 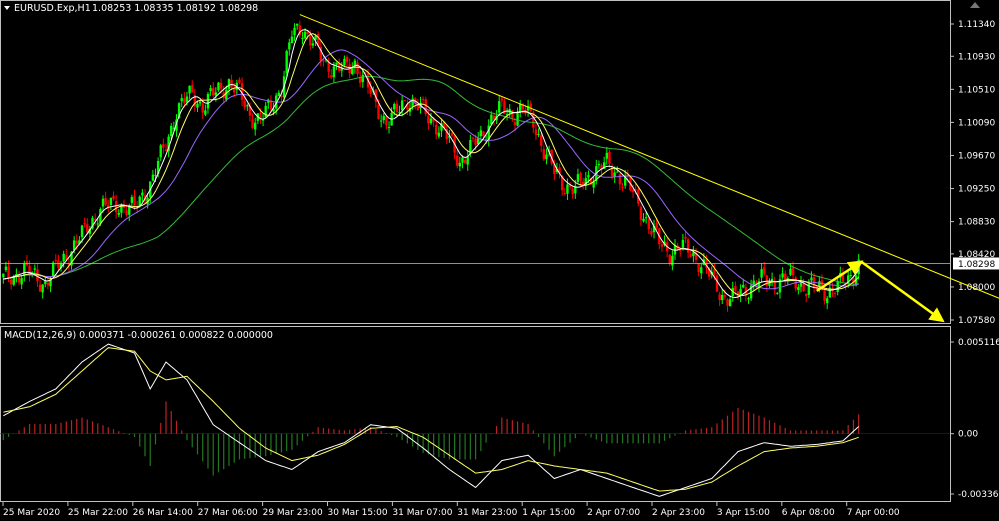 I want to click on price-axis-label: 1.08000, so click(x=976, y=288).